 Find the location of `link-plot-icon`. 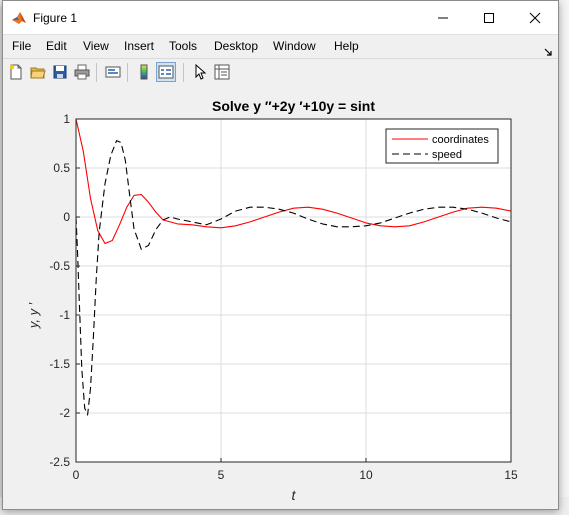

link-plot-icon is located at coordinates (113, 72).